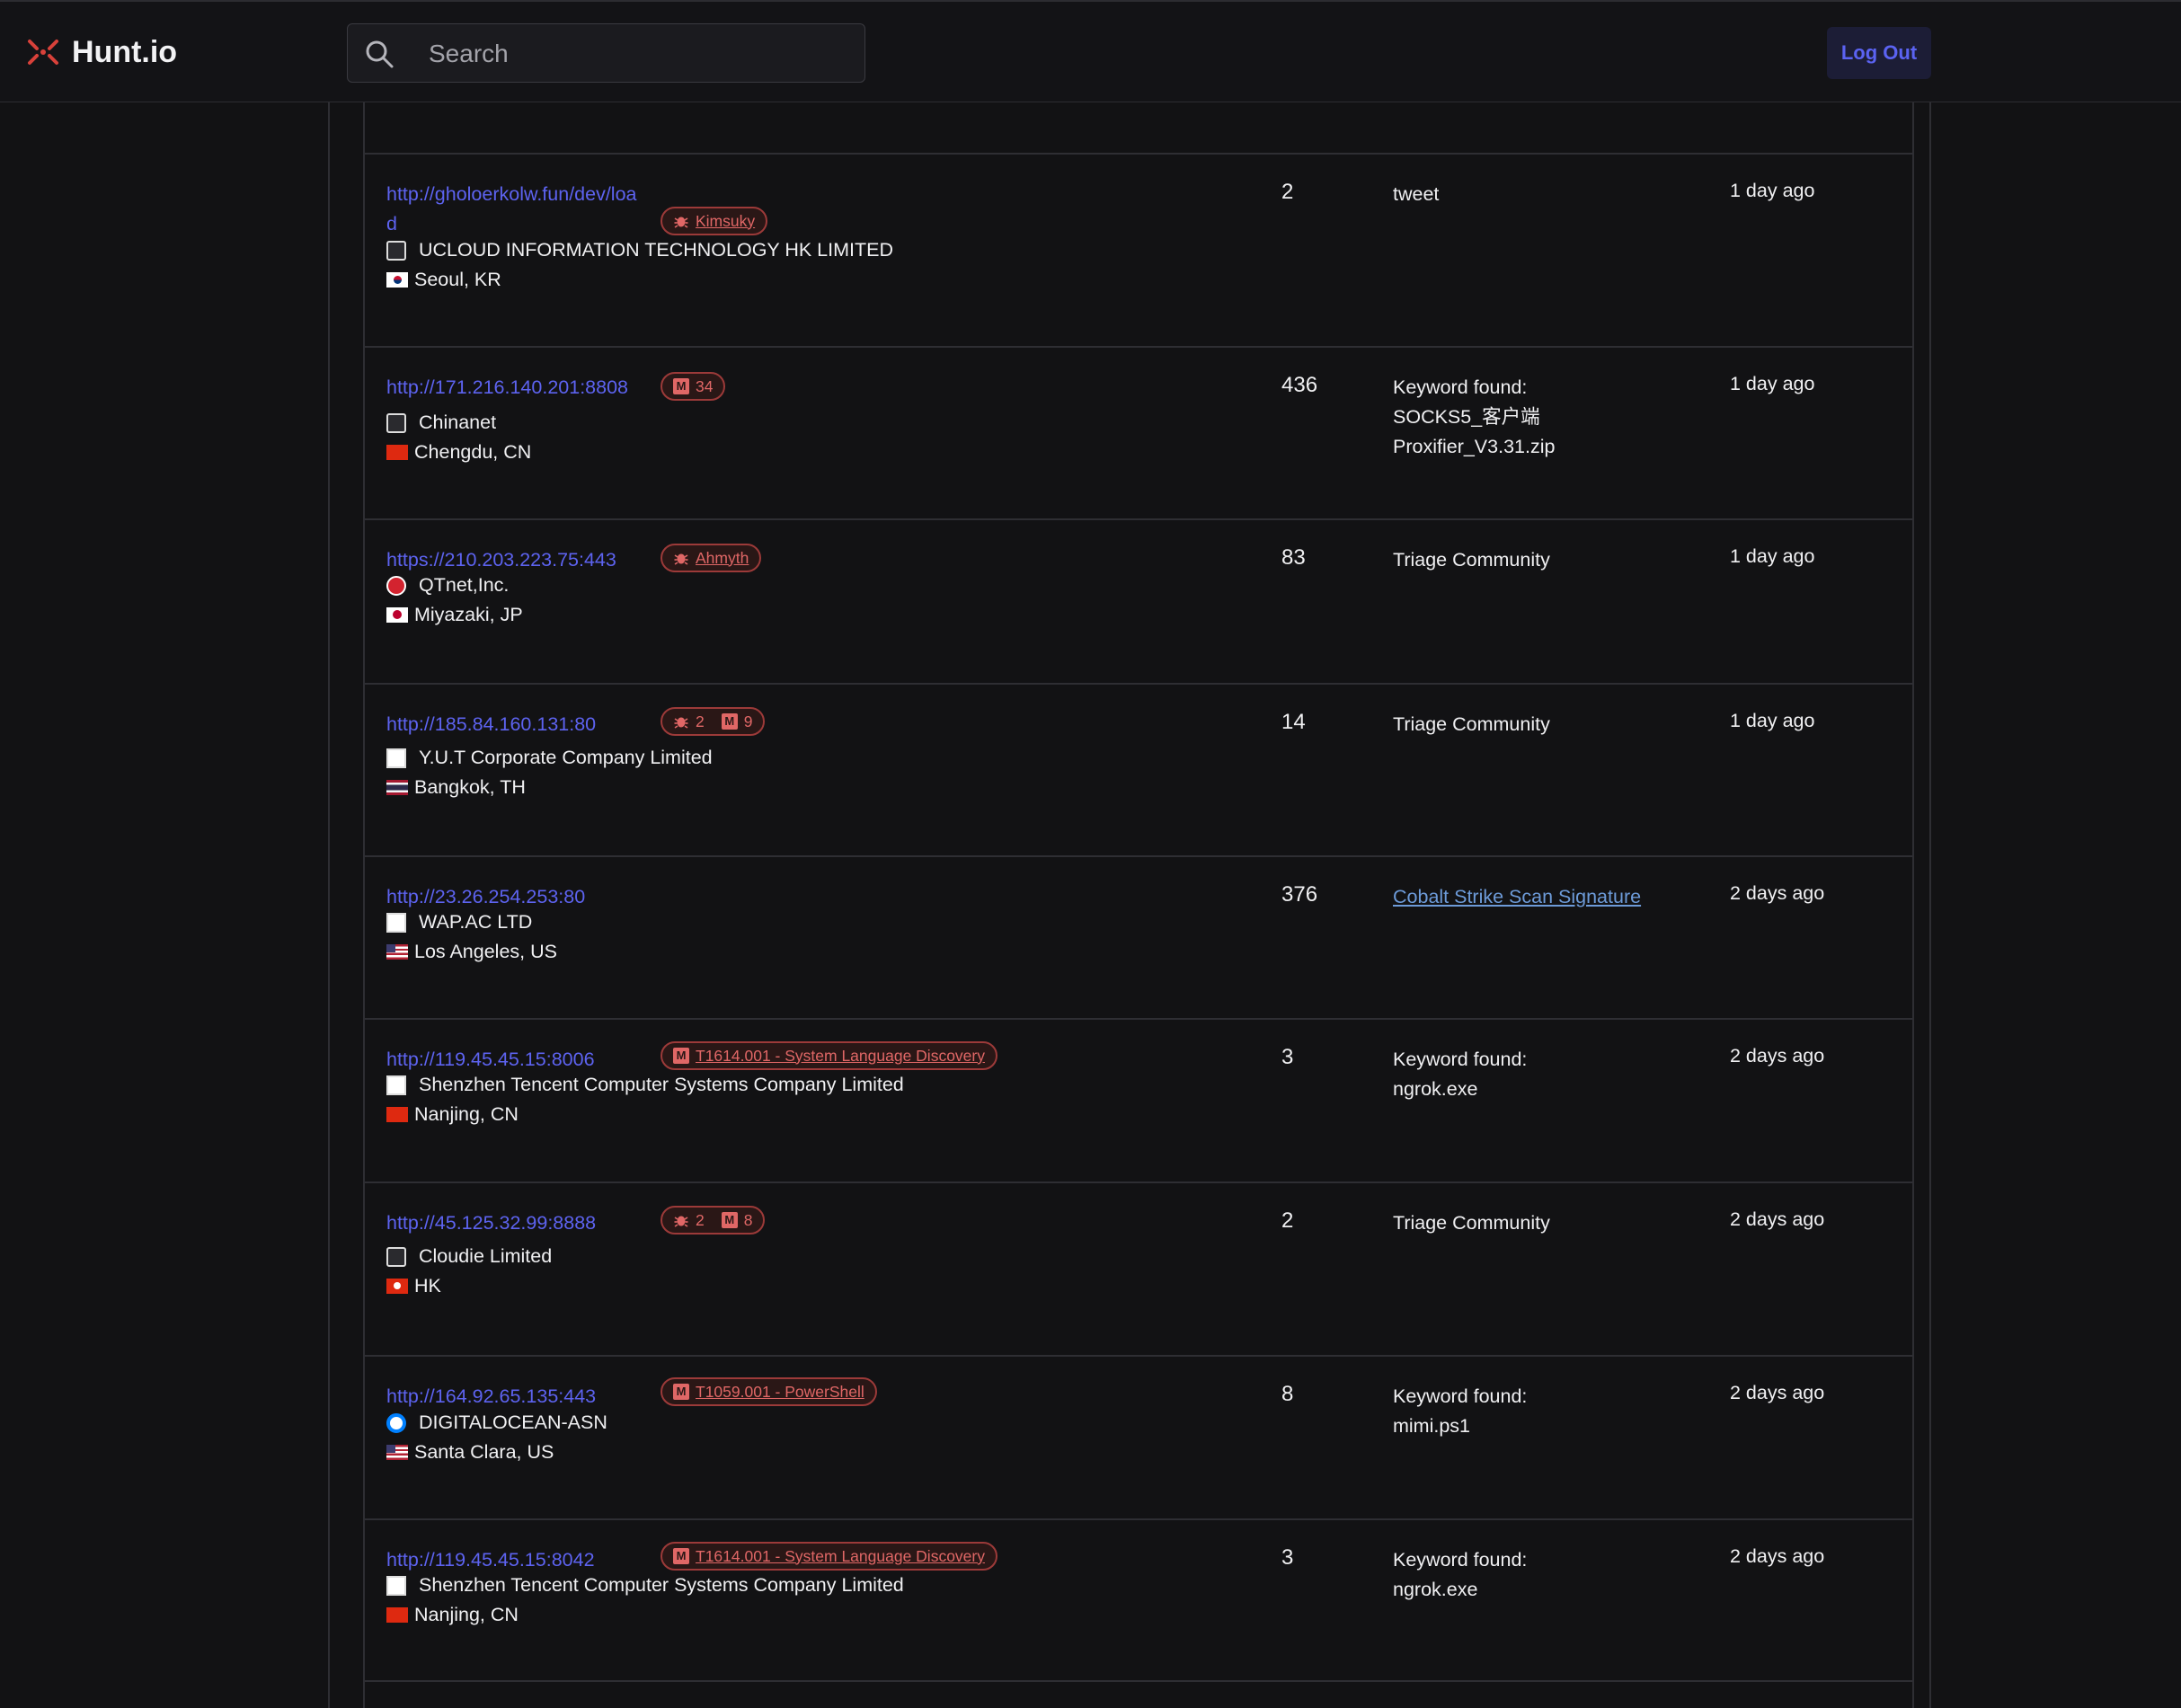  I want to click on host-link: http://171.216.140.201:8808, so click(507, 388).